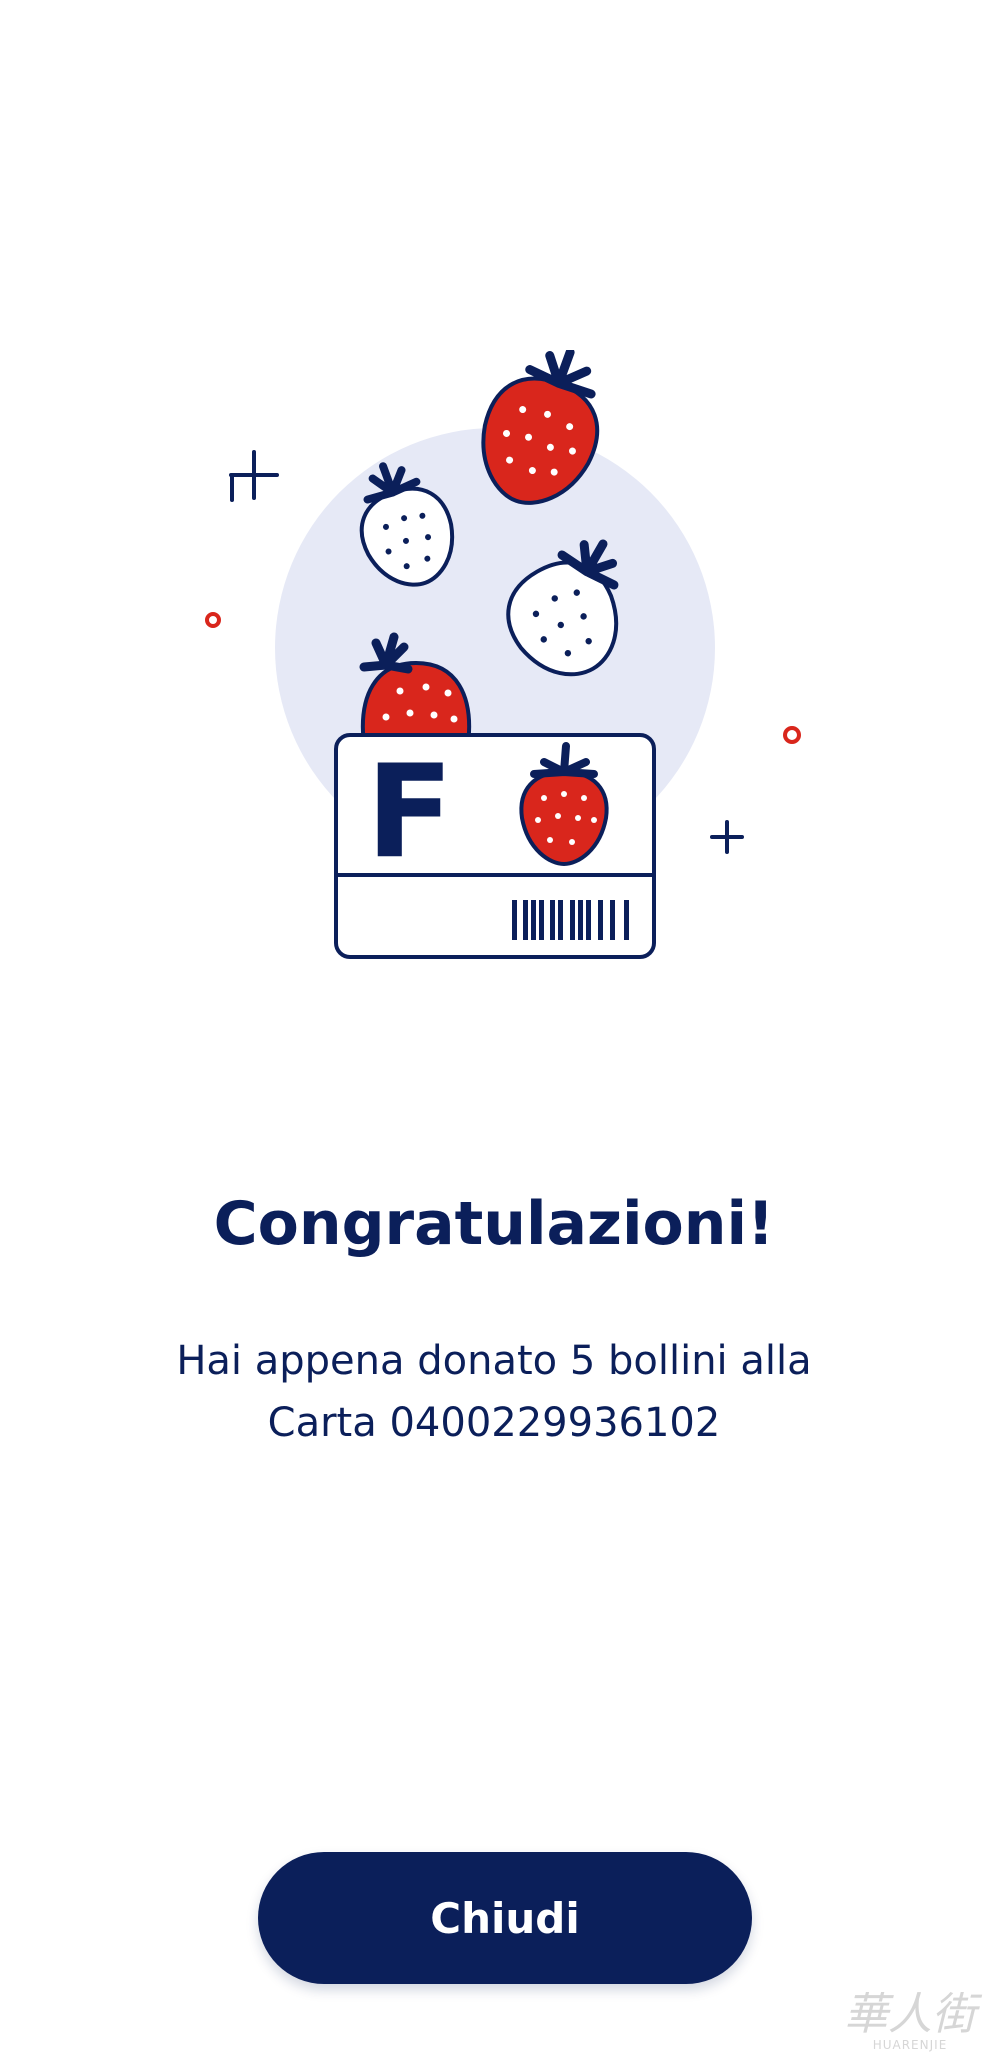 Image resolution: width=988 pixels, height=2066 pixels. Describe the element at coordinates (495, 846) in the screenshot. I see `loyalty-card-icon: F` at that location.